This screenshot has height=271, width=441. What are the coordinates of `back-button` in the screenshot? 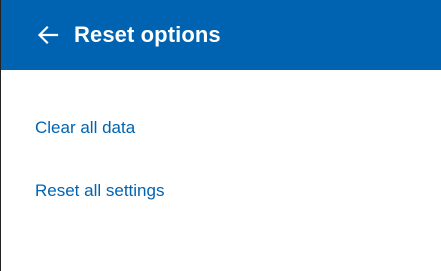 It's located at (48, 35).